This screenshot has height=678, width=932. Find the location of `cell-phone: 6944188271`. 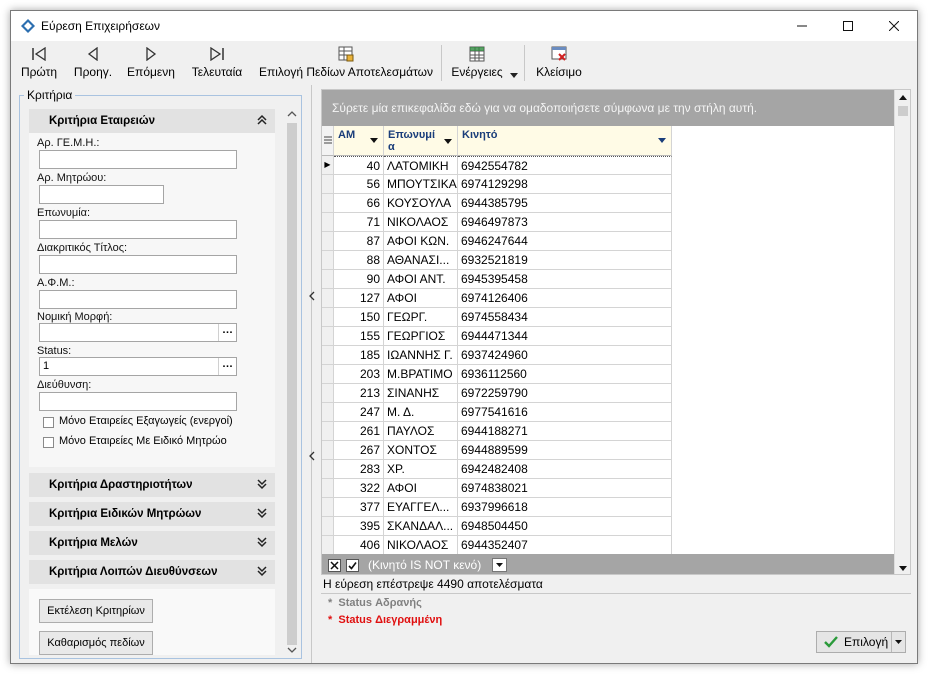

cell-phone: 6944188271 is located at coordinates (565, 431).